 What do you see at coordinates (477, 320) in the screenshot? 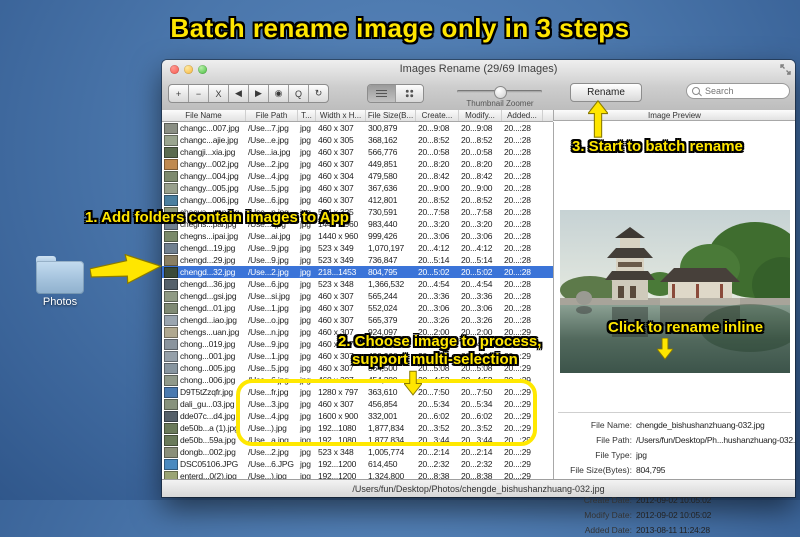
I see `cell-modify-date: 20...3:26` at bounding box center [477, 320].